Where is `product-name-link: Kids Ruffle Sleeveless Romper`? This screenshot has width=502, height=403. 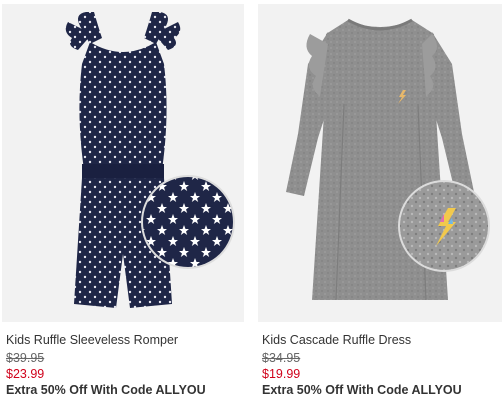
product-name-link: Kids Ruffle Sleeveless Romper is located at coordinates (125, 340).